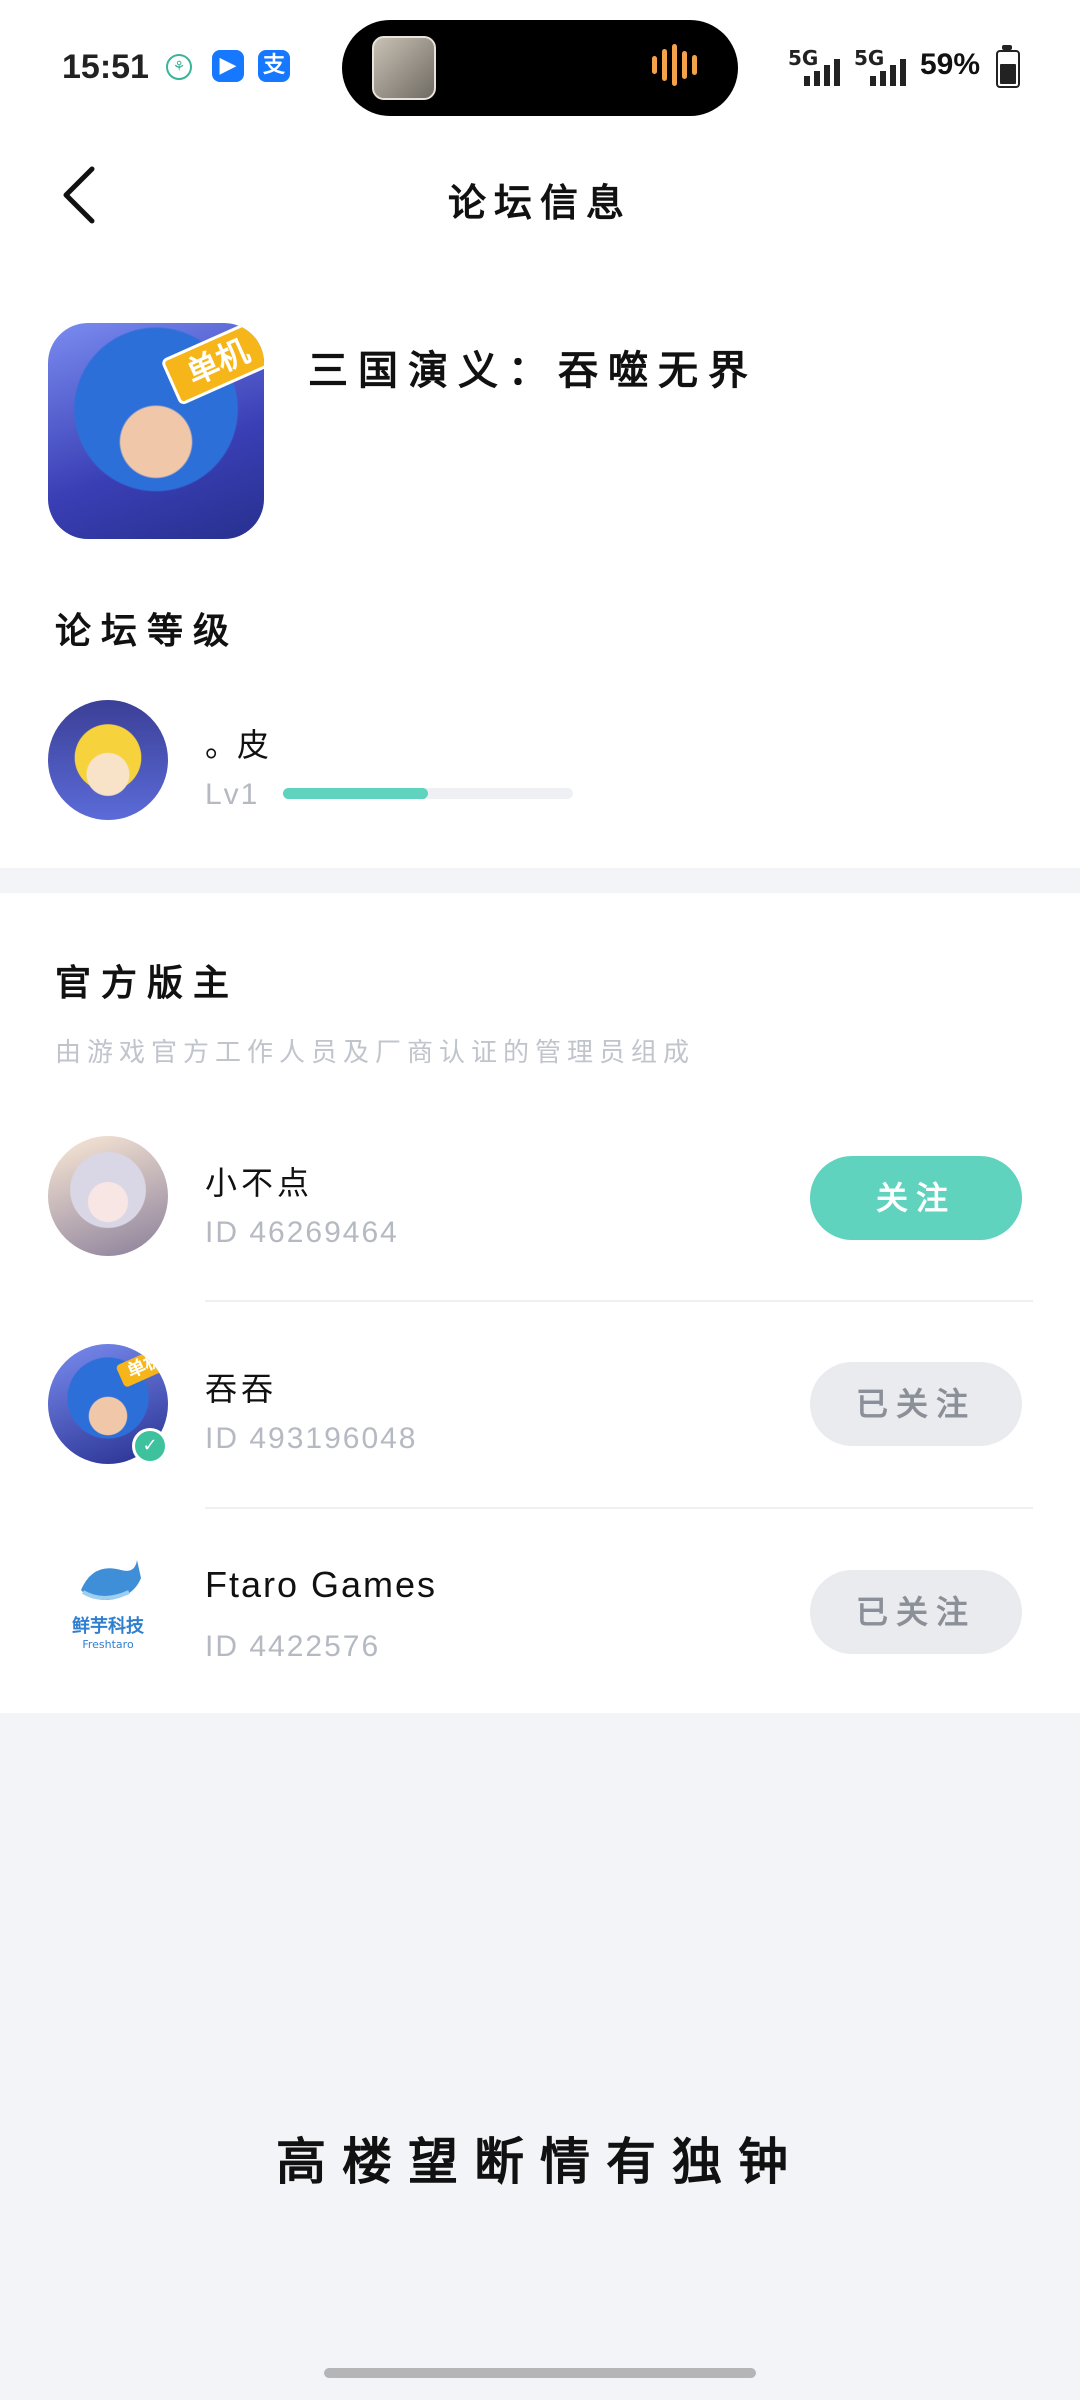 The width and height of the screenshot is (1080, 2400). I want to click on moderators-subtitle: 由游戏官方工作人员及厂商认证的管理员组成, so click(375, 1053).